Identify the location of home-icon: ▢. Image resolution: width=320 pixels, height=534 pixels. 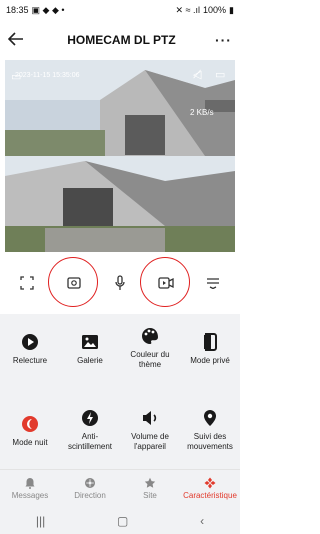
(122, 521).